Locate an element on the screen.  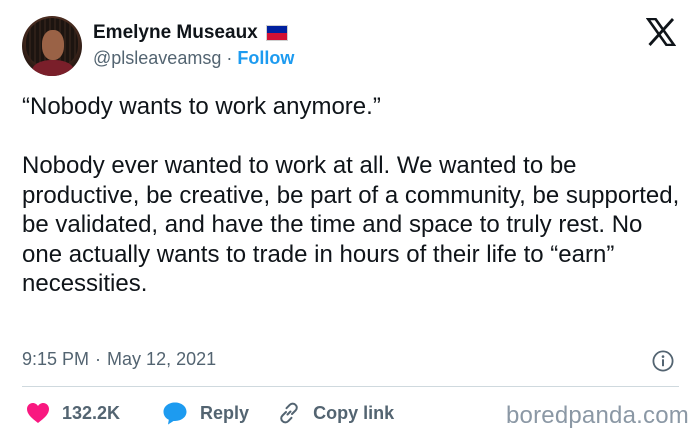
tweet-time: 9:15 PM is located at coordinates (56, 359).